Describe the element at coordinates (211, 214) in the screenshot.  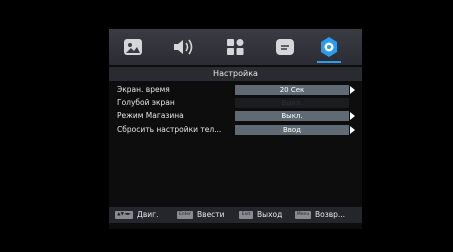
I see `enter-hint-label: Ввести` at that location.